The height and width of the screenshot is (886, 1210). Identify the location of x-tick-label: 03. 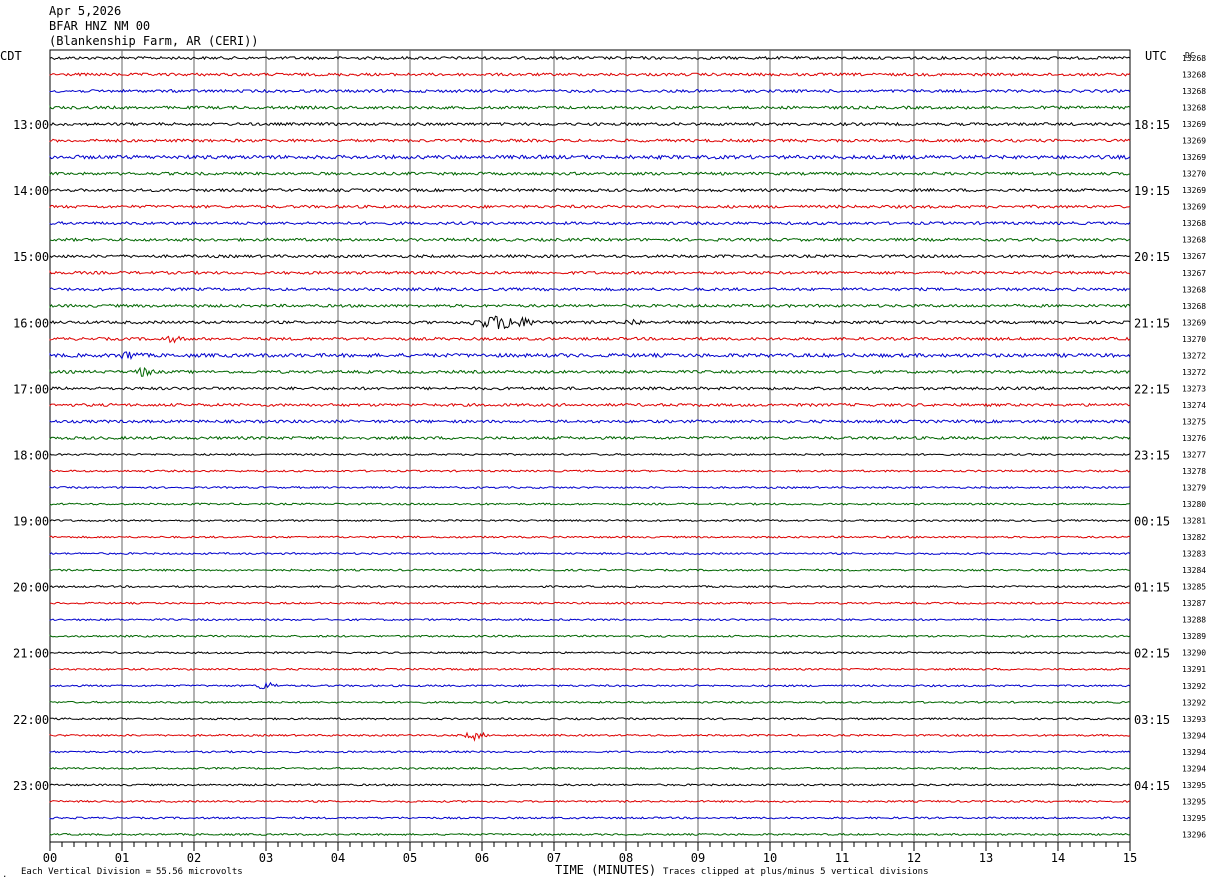
(266, 858).